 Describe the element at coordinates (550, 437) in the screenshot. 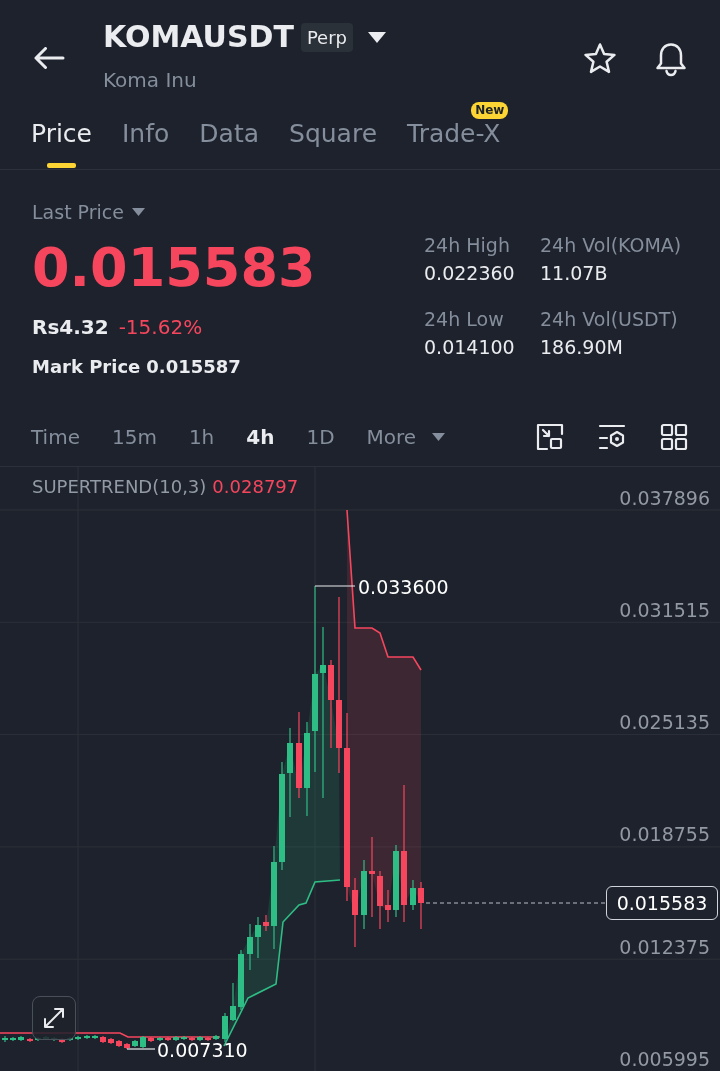

I see `arrow-box-icon` at that location.